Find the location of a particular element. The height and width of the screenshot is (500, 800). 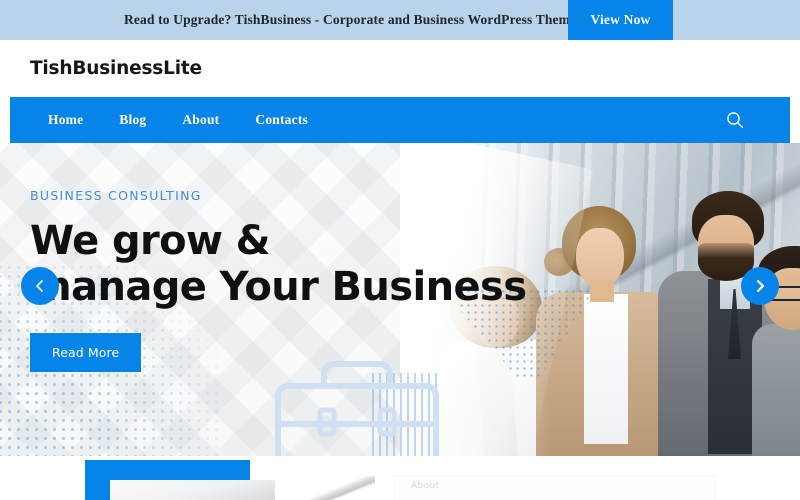

person-d-torso is located at coordinates (776, 390).